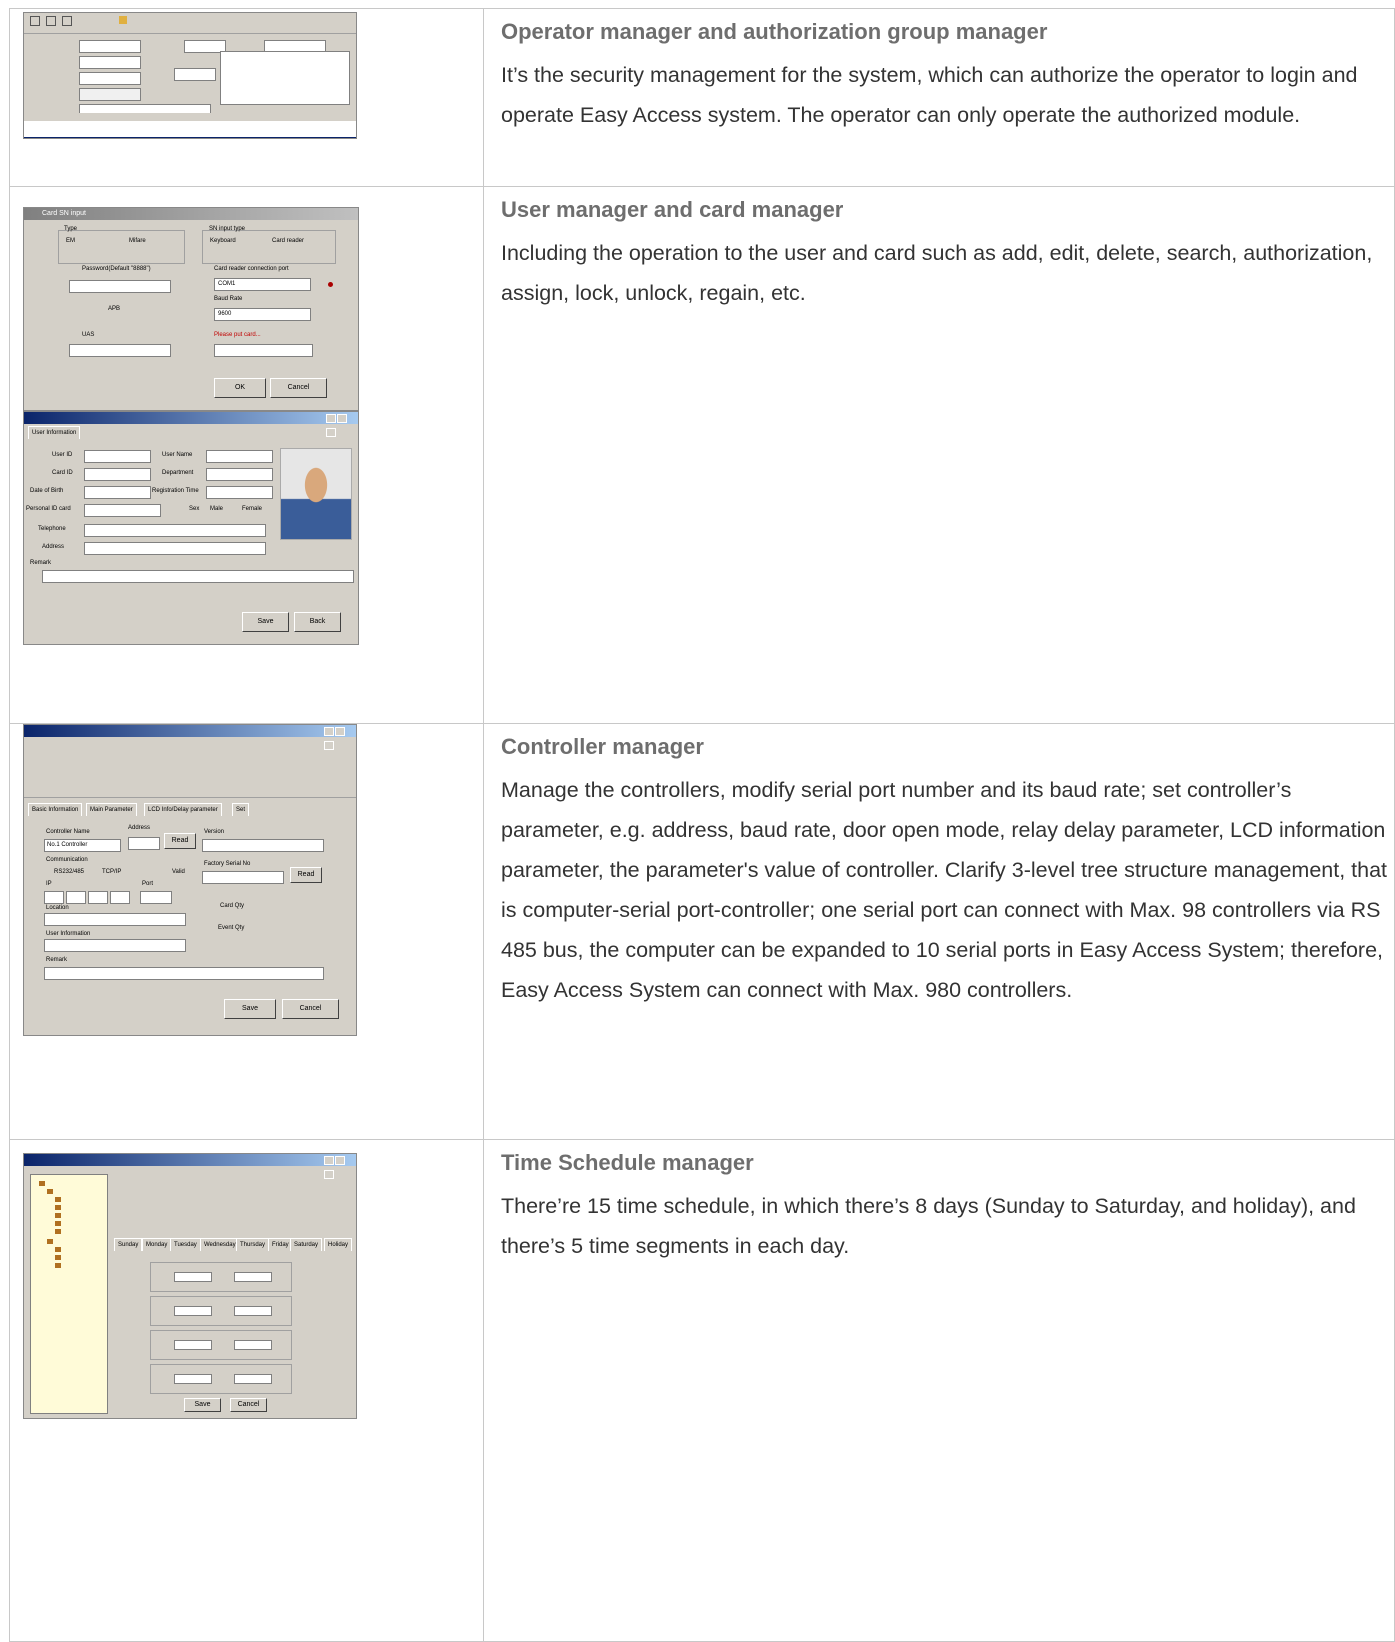 This screenshot has width=1395, height=1642. I want to click on user-name-field, so click(239, 456).